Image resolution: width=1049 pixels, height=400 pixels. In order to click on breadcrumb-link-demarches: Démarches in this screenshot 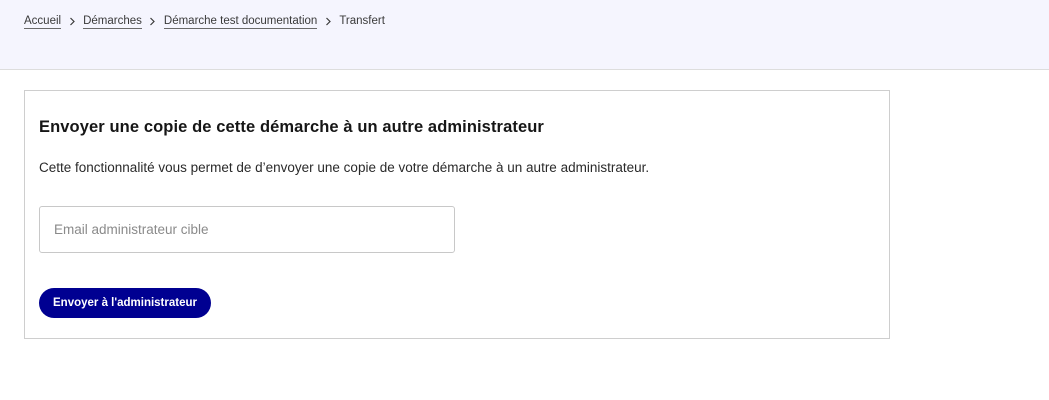, I will do `click(112, 21)`.